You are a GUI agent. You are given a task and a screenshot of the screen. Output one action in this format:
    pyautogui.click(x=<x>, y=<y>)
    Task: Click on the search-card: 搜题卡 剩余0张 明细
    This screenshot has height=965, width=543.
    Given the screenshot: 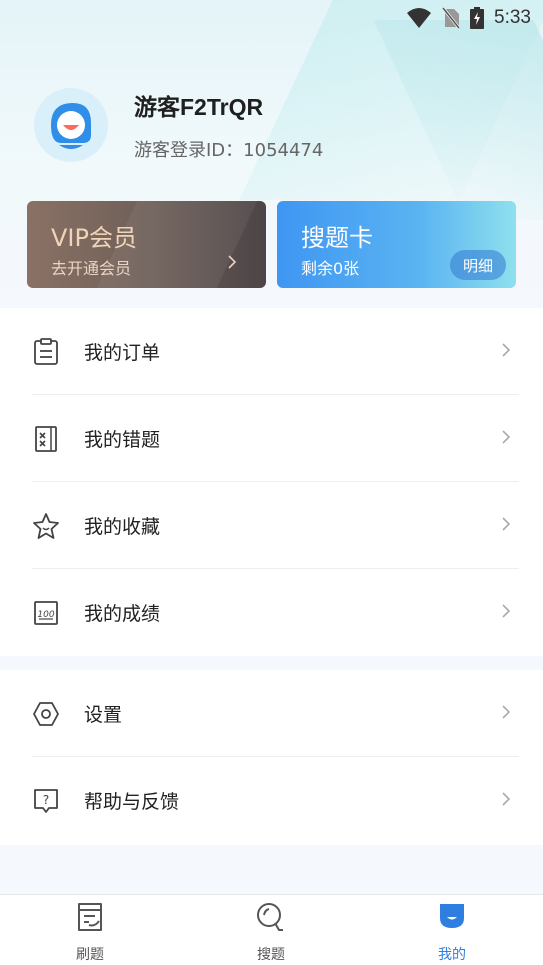 What is the action you would take?
    pyautogui.click(x=396, y=244)
    